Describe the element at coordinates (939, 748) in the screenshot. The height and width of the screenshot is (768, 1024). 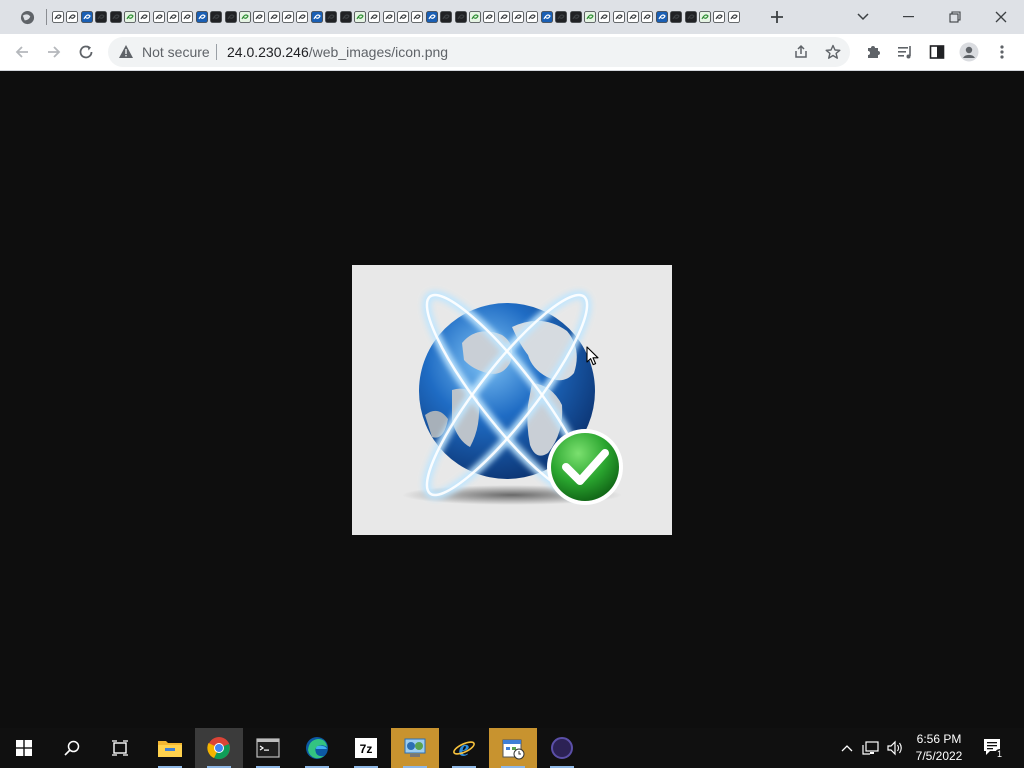
I see `taskbar-clock: 6:56 PM 7/5/2022` at that location.